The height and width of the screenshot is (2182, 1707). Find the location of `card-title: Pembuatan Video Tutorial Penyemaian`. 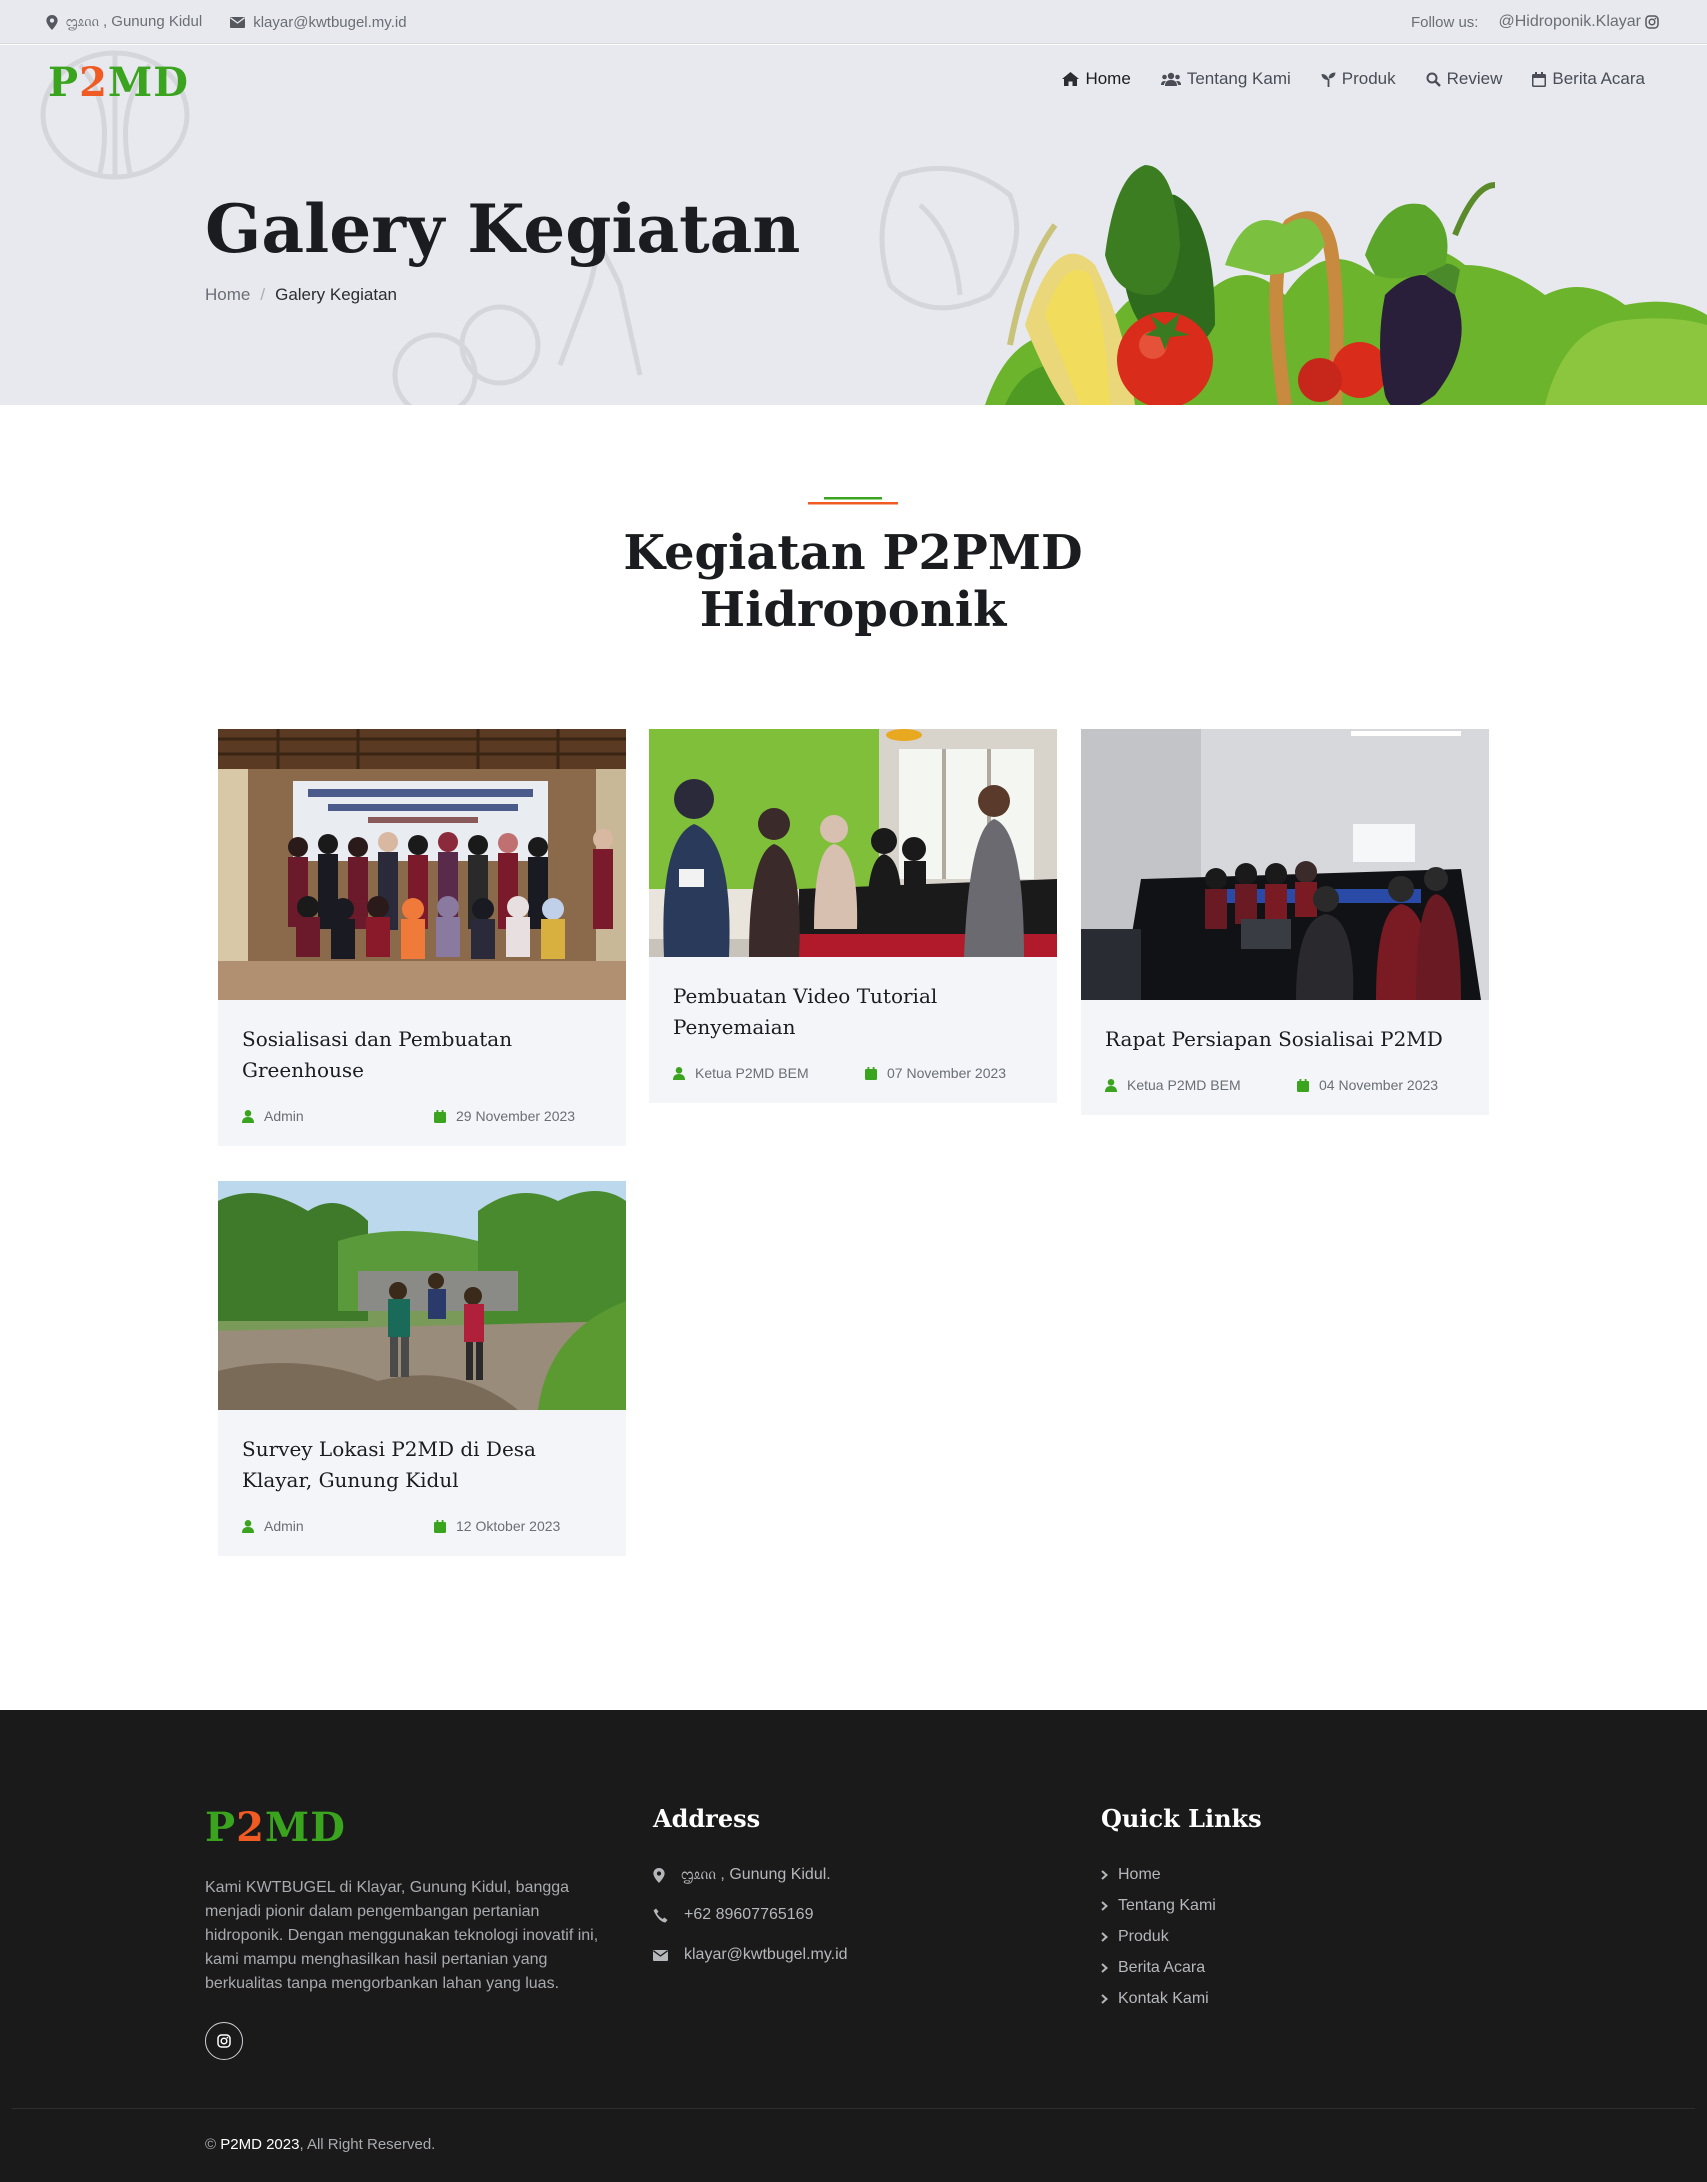

card-title: Pembuatan Video Tutorial Penyemaian is located at coordinates (853, 1012).